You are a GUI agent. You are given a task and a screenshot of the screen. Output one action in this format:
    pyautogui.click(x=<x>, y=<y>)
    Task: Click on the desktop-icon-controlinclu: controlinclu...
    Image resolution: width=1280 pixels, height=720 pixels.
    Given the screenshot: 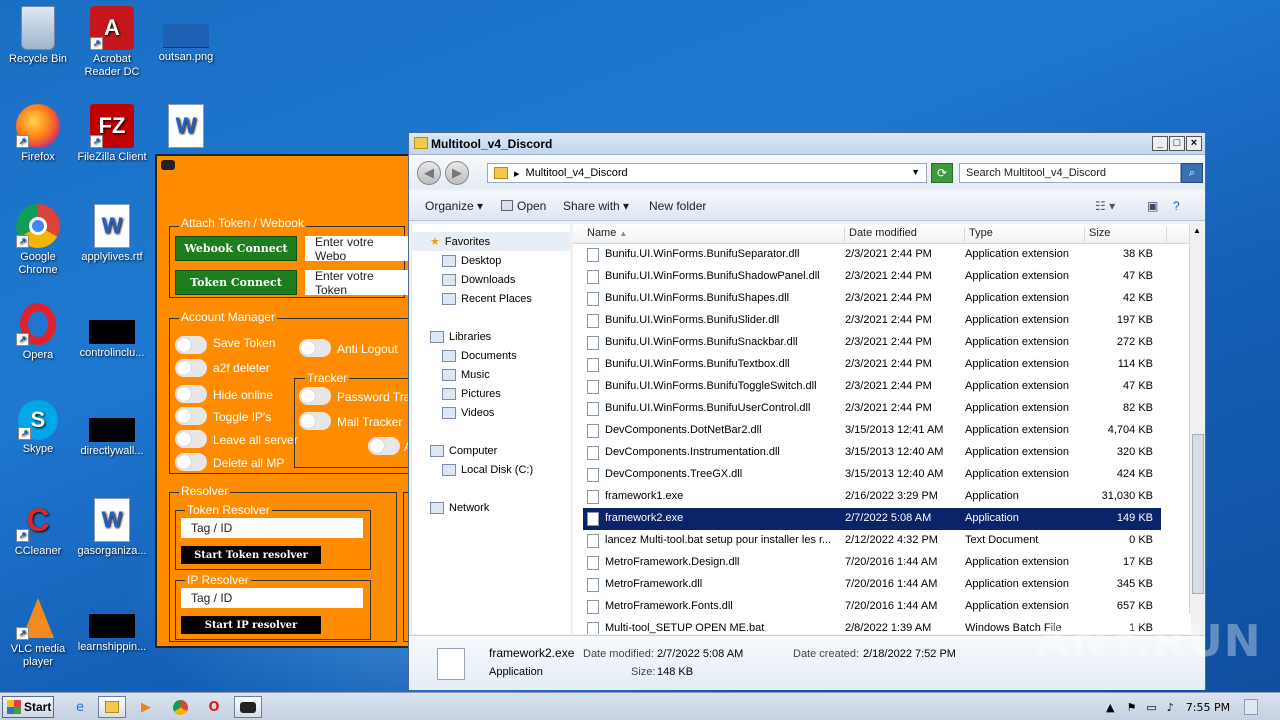 What is the action you would take?
    pyautogui.click(x=112, y=331)
    